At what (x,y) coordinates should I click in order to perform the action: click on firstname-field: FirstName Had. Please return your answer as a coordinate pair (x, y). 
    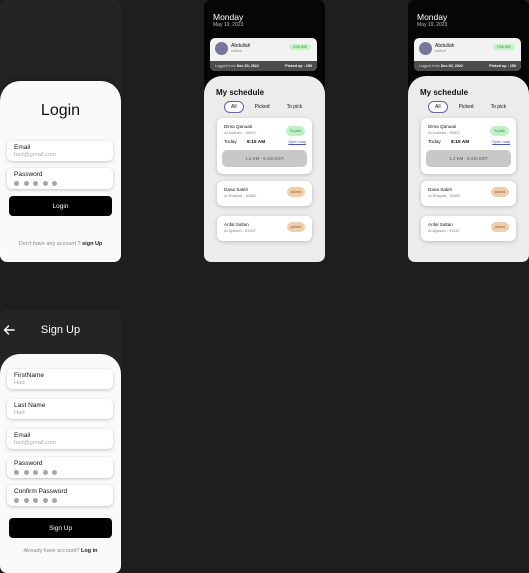
    Looking at the image, I should click on (60, 379).